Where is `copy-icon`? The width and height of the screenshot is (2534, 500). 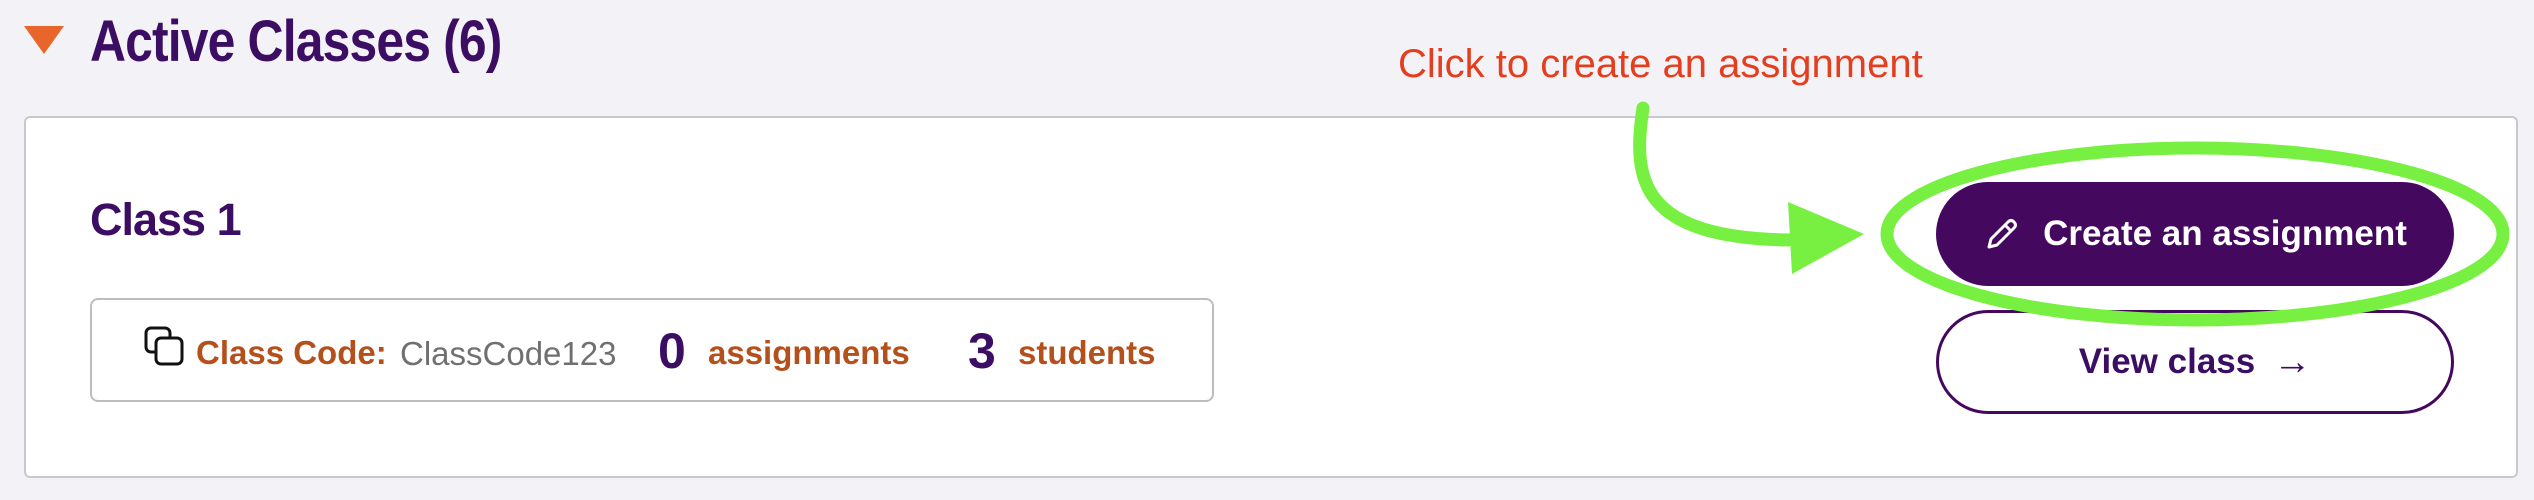 copy-icon is located at coordinates (165, 347).